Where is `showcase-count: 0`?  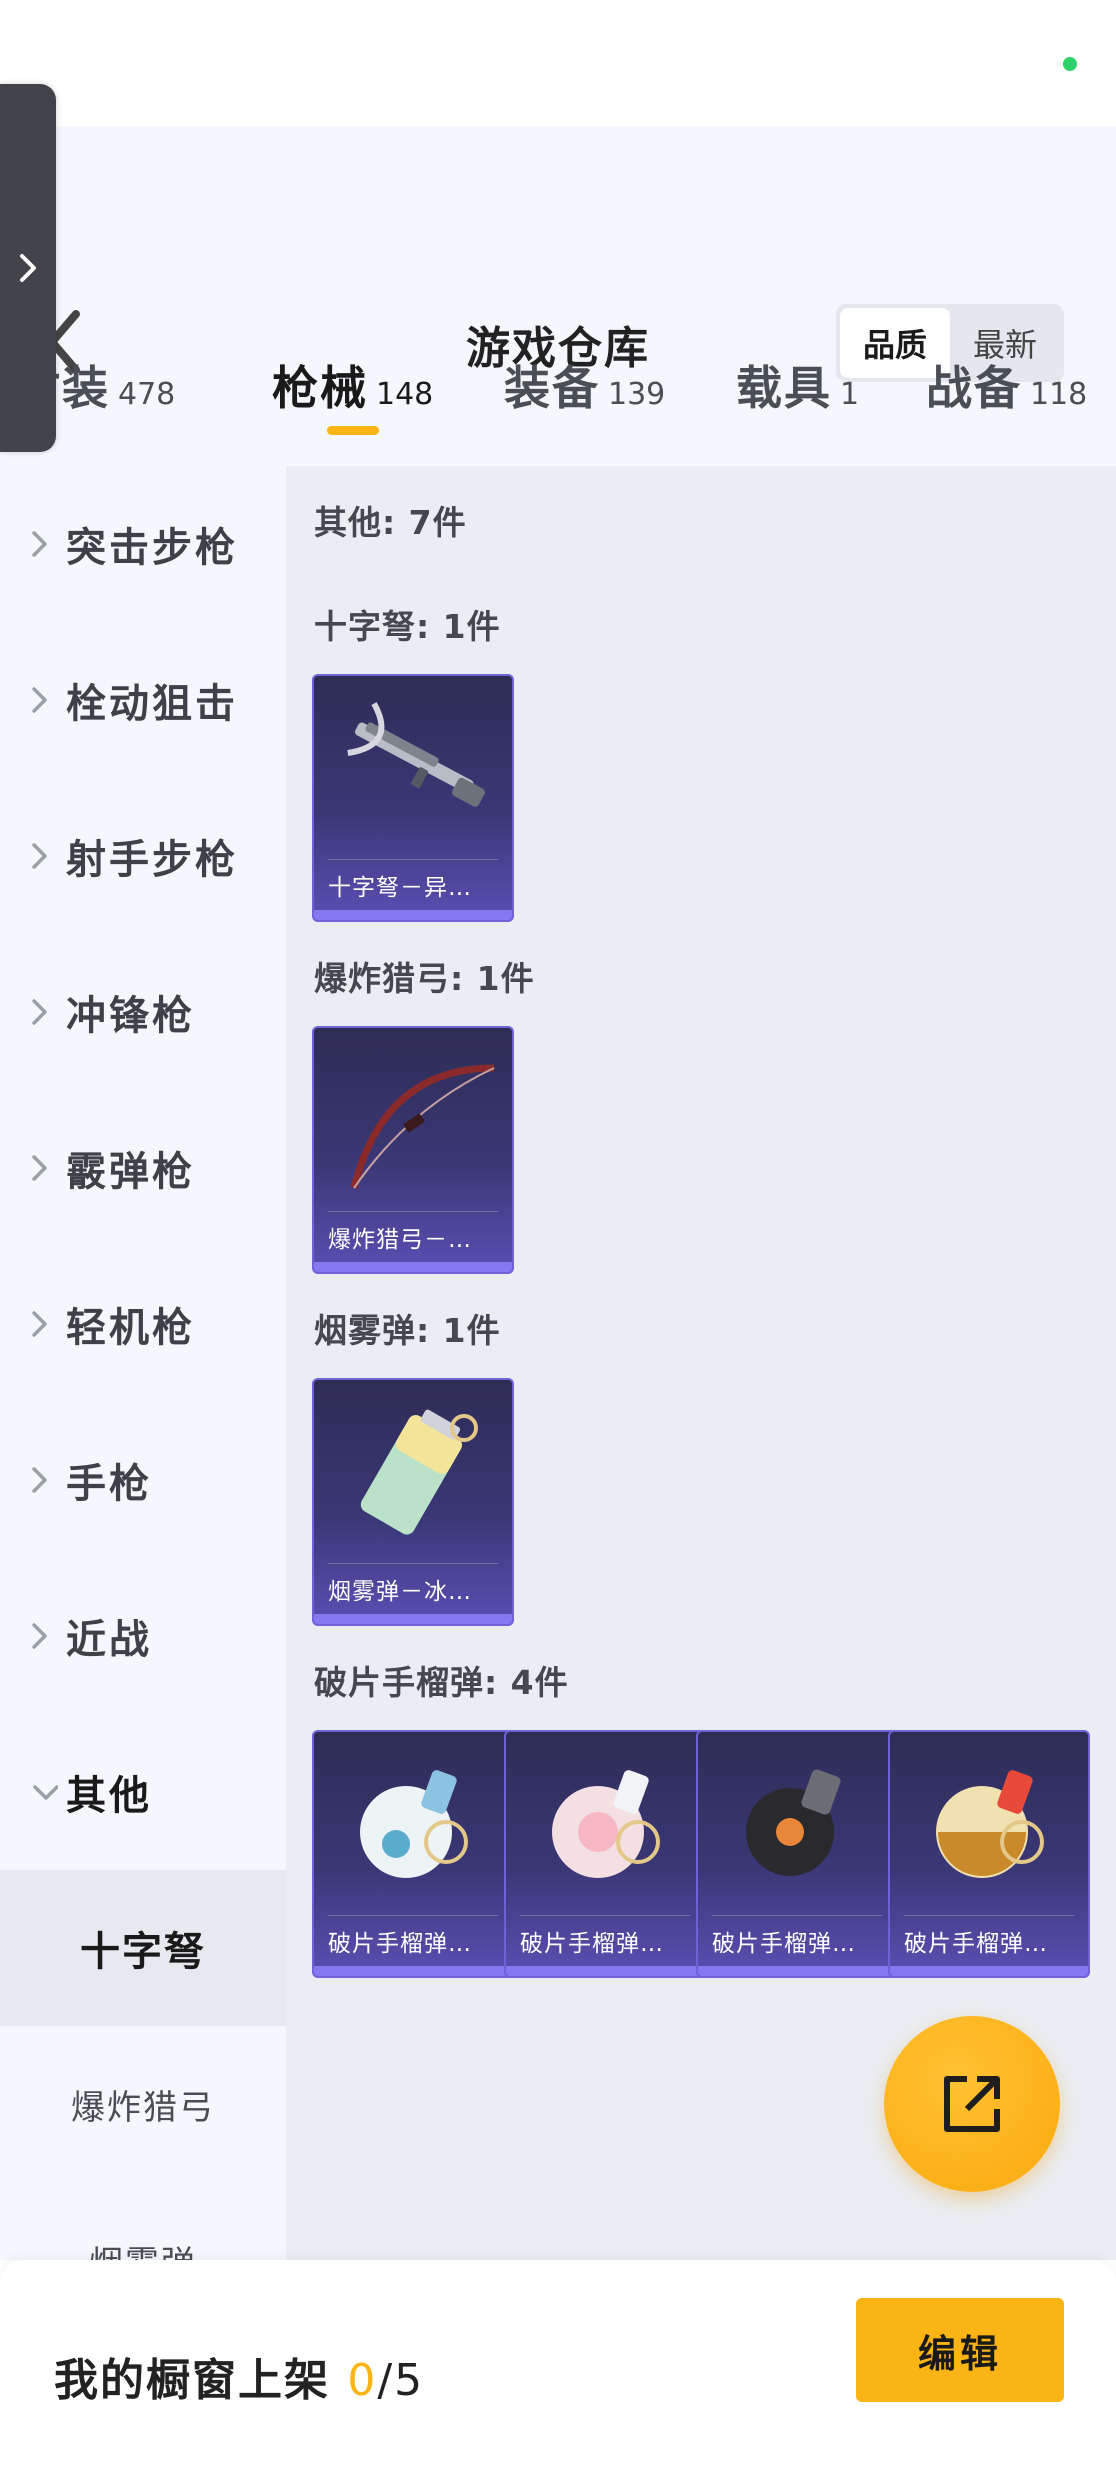
showcase-count: 0 is located at coordinates (362, 2380).